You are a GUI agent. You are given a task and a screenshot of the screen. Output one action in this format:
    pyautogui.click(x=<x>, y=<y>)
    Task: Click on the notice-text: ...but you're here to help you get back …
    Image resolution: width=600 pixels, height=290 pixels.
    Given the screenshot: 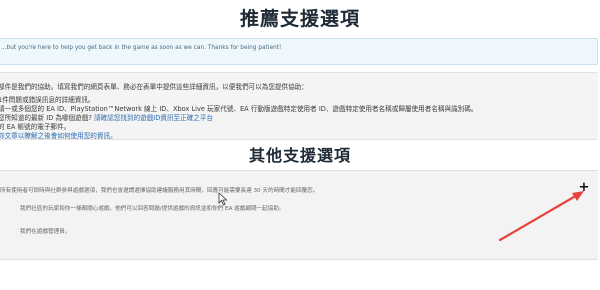 What is the action you would take?
    pyautogui.click(x=141, y=48)
    